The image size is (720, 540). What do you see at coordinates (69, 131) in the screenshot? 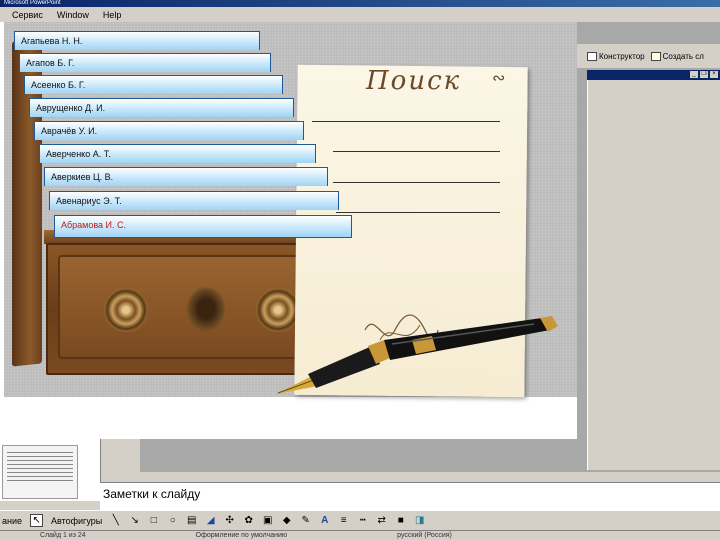
I see `catalog-card-label: Аврачёв У. И.` at bounding box center [69, 131].